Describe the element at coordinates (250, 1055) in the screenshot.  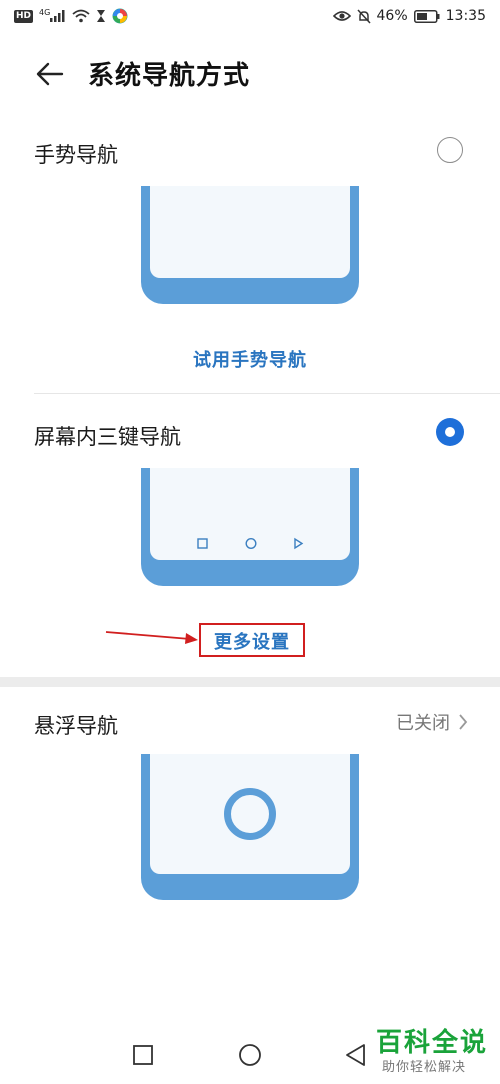
I see `home-icon` at that location.